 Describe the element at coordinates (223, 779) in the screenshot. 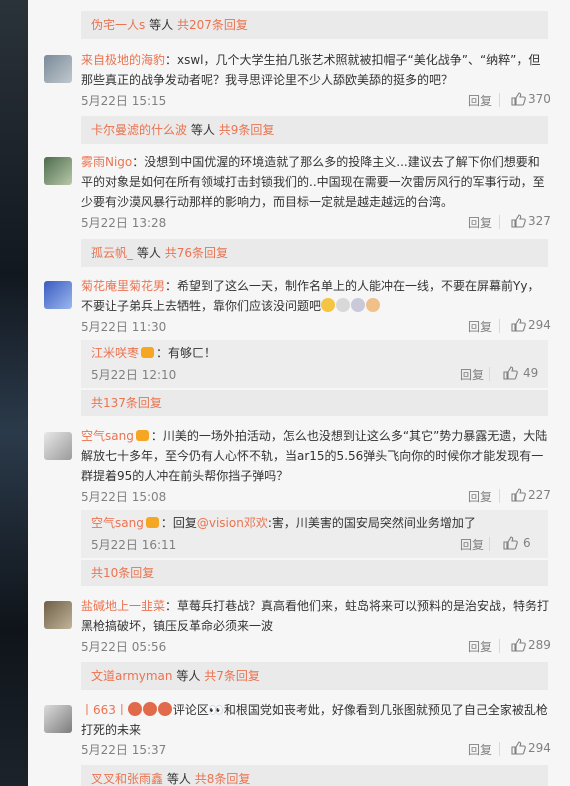

I see `sub-reply-count: 共8条回复` at that location.